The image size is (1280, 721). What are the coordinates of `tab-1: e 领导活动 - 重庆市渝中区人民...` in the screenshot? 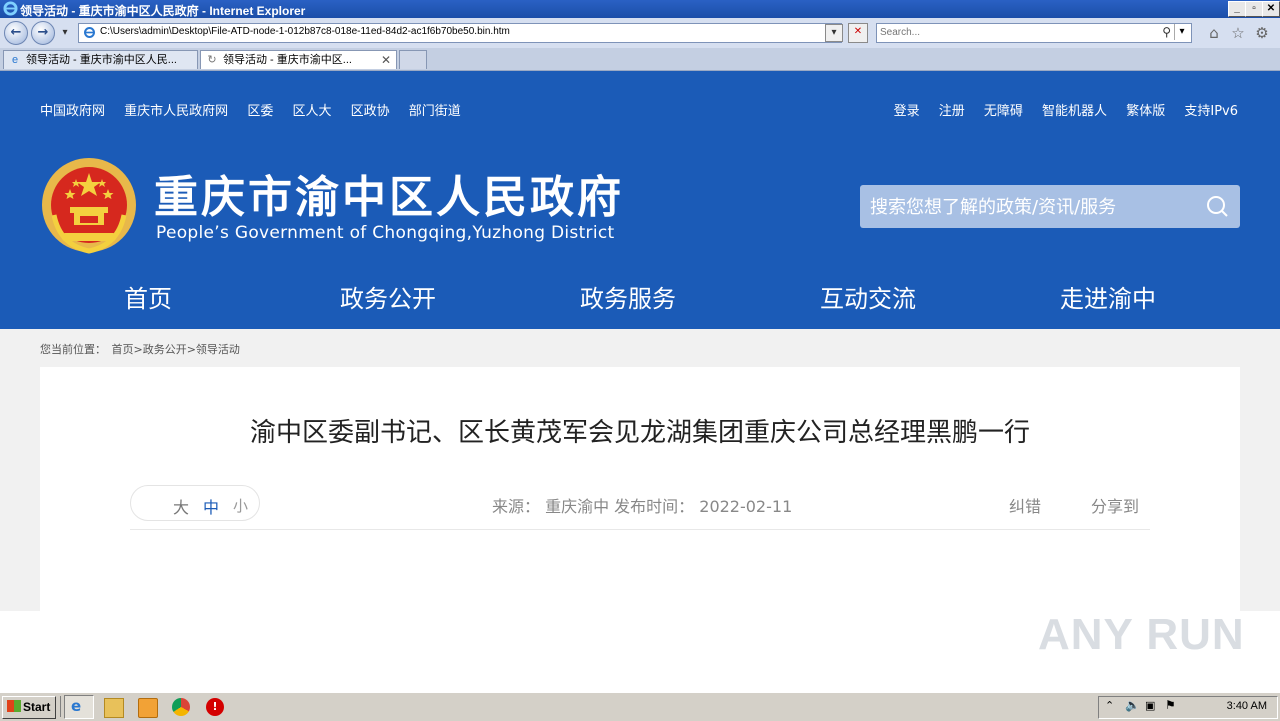 It's located at (100, 59).